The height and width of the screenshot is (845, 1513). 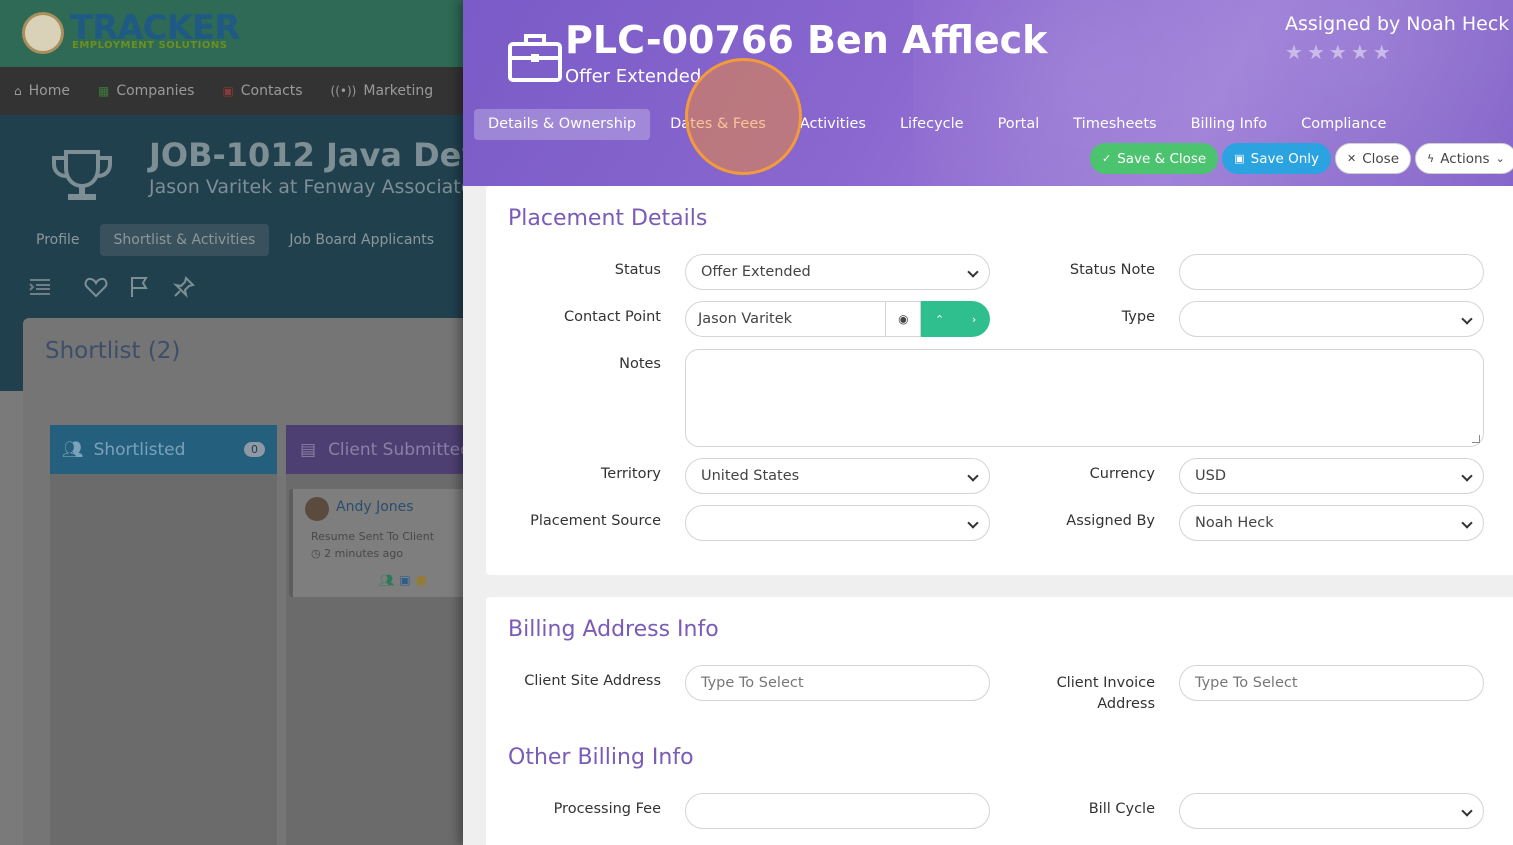 What do you see at coordinates (903, 319) in the screenshot?
I see `view-contact-button: ◉` at bounding box center [903, 319].